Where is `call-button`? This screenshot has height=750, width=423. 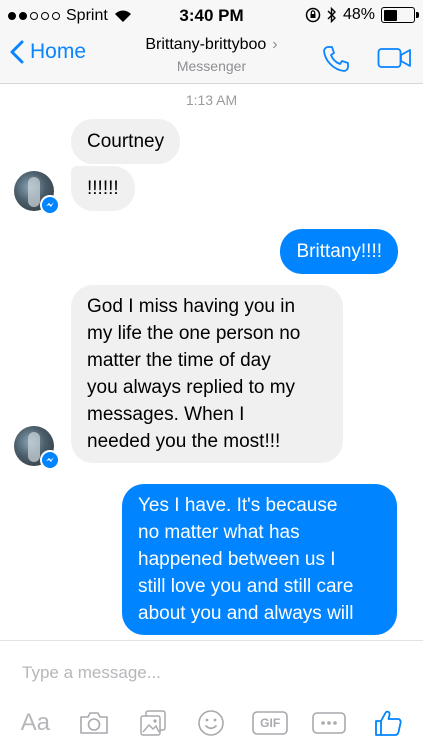
call-button is located at coordinates (336, 61).